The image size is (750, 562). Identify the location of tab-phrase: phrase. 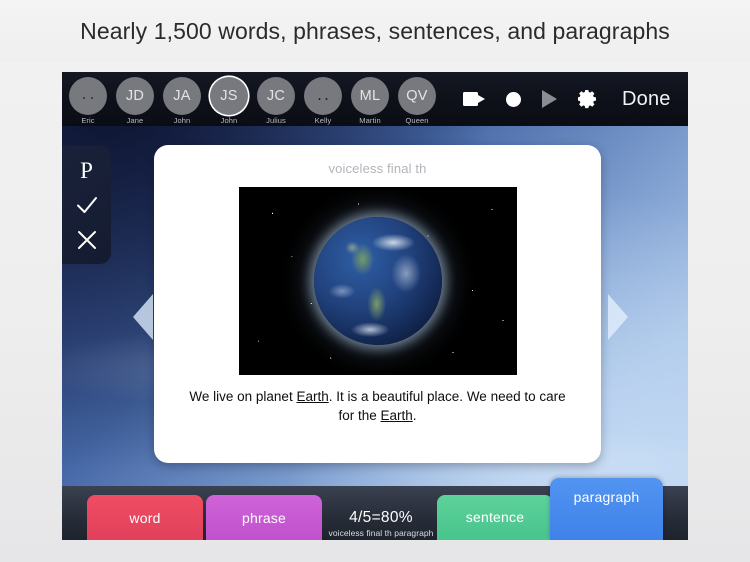
(264, 517).